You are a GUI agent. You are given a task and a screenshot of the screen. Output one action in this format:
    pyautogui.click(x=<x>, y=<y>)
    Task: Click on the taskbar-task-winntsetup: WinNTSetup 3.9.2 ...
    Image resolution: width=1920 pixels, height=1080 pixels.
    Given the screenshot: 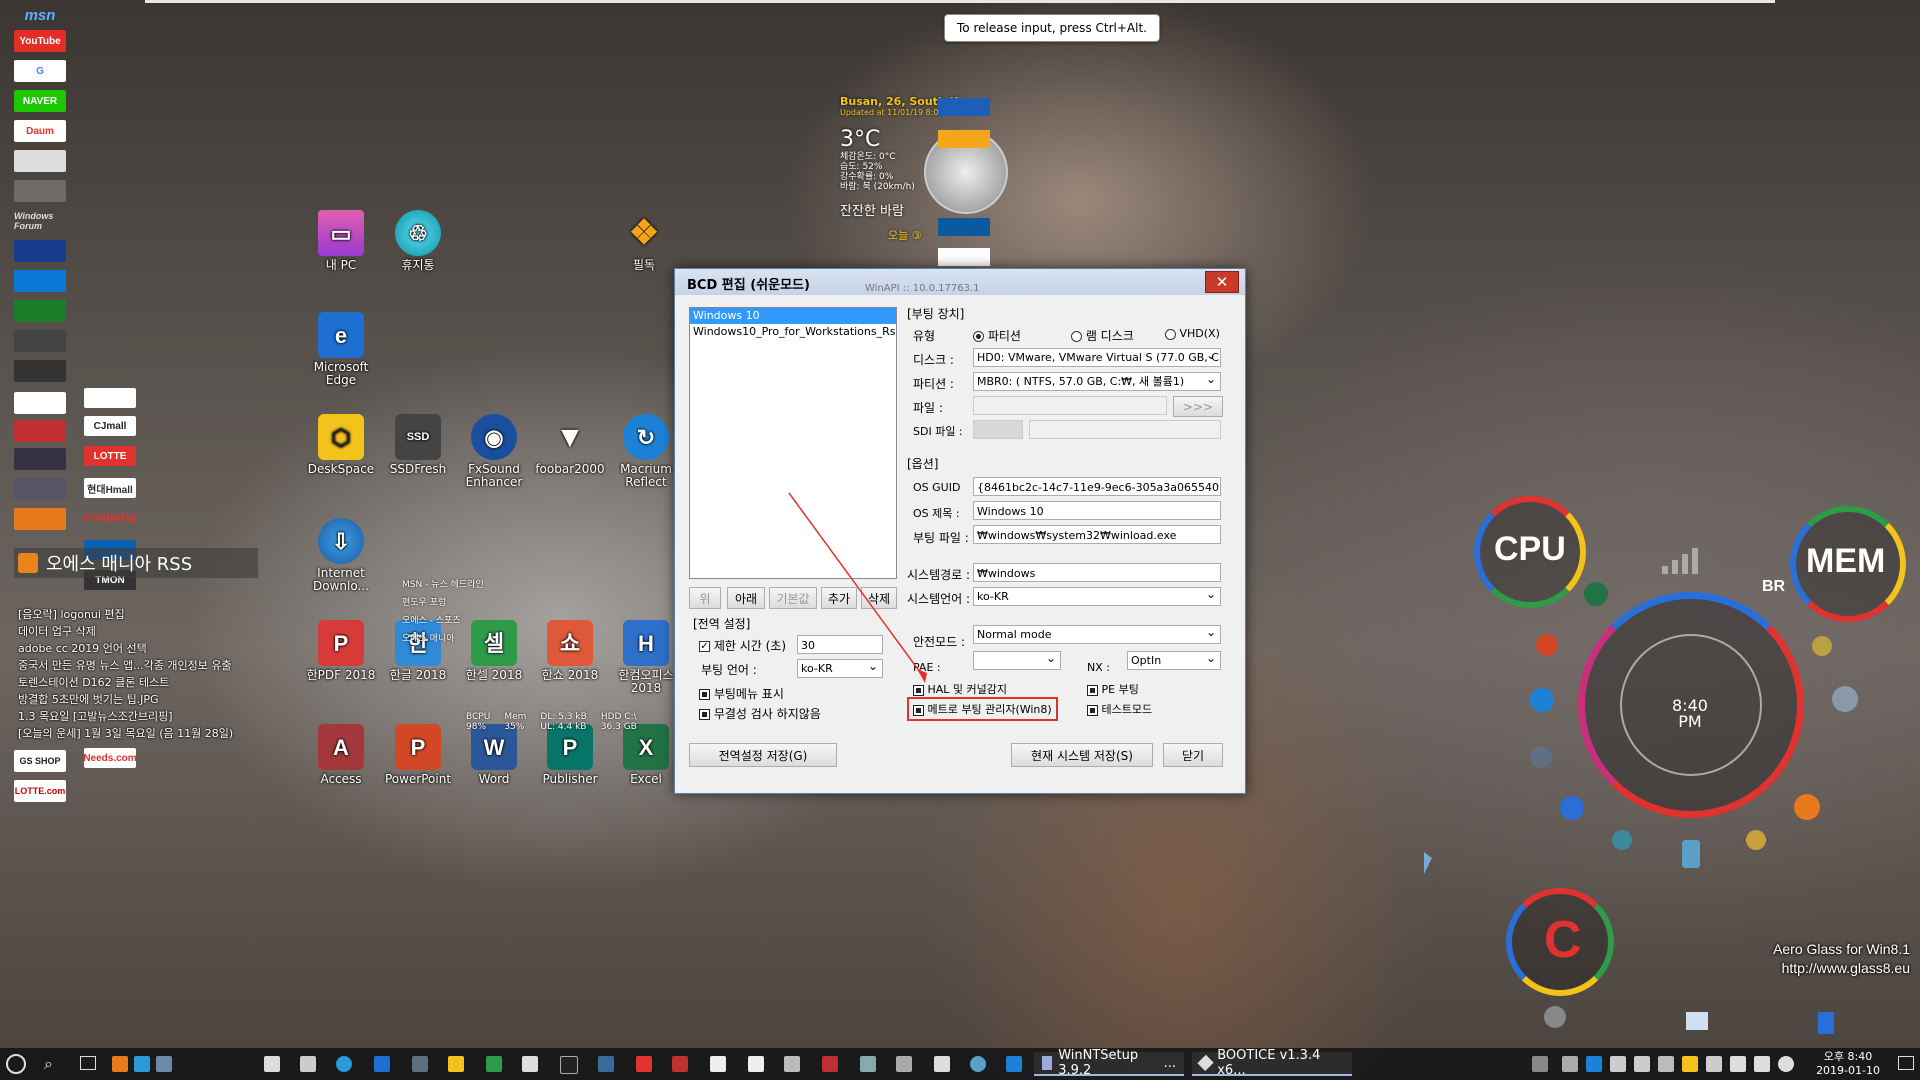 What is the action you would take?
    pyautogui.click(x=1109, y=1063)
    